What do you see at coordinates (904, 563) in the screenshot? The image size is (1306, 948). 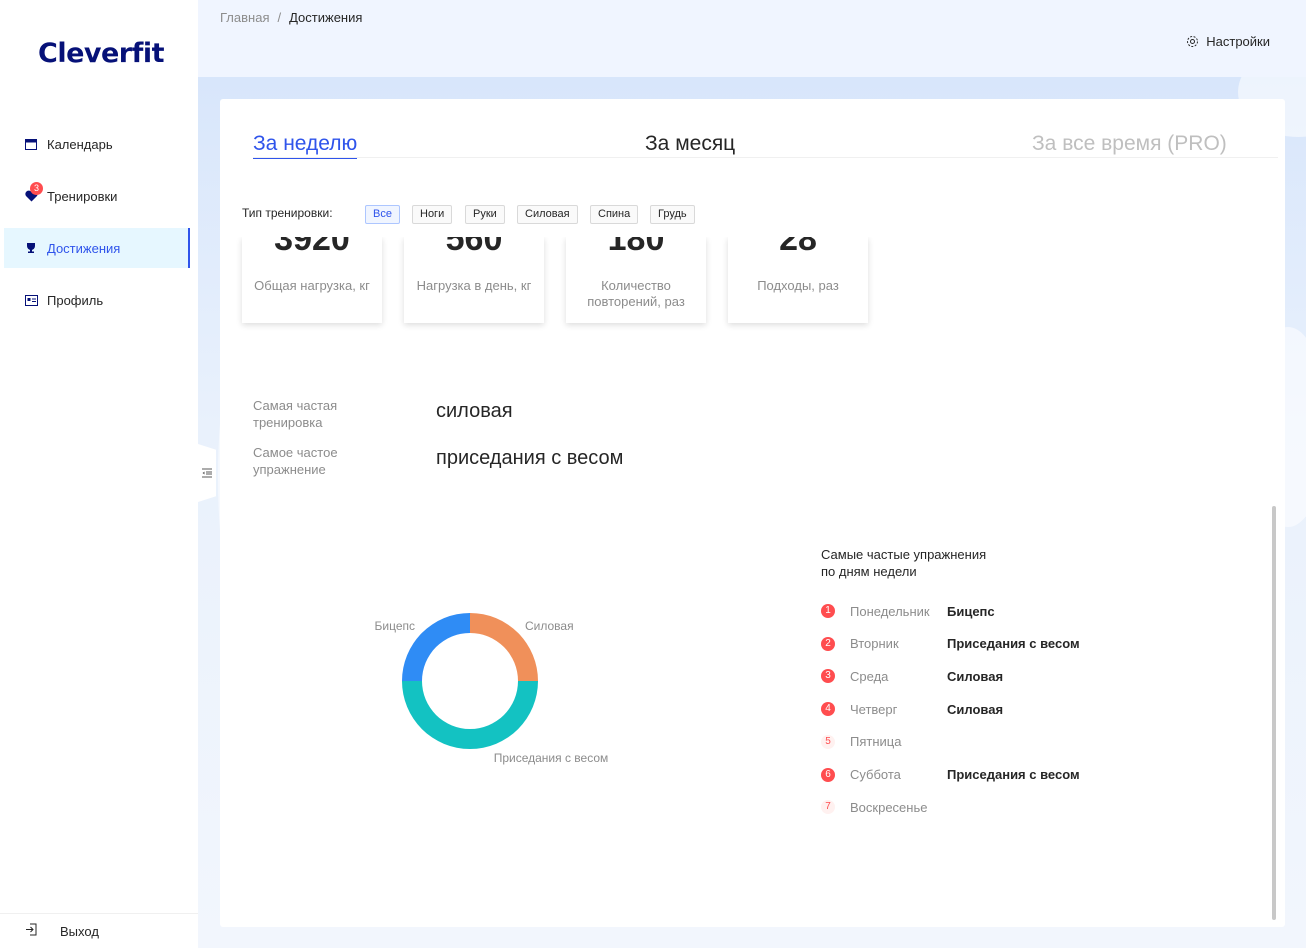 I see `days-title: Самые частые упражнения по дням недели` at bounding box center [904, 563].